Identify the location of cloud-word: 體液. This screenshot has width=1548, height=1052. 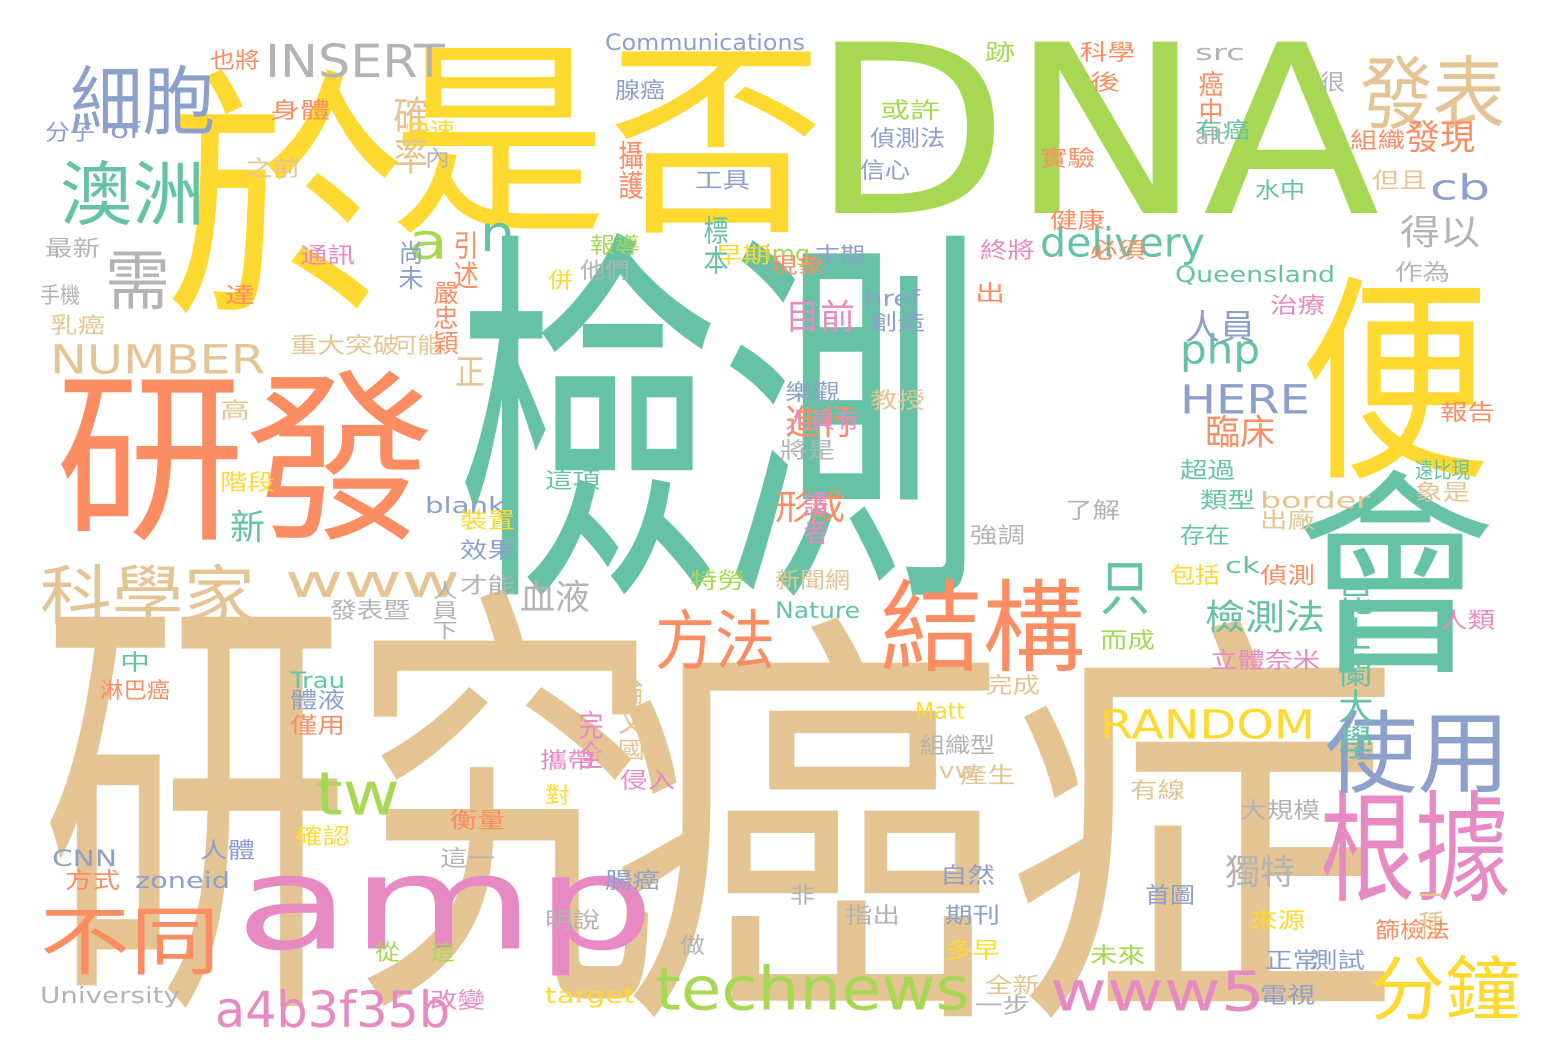
(318, 700).